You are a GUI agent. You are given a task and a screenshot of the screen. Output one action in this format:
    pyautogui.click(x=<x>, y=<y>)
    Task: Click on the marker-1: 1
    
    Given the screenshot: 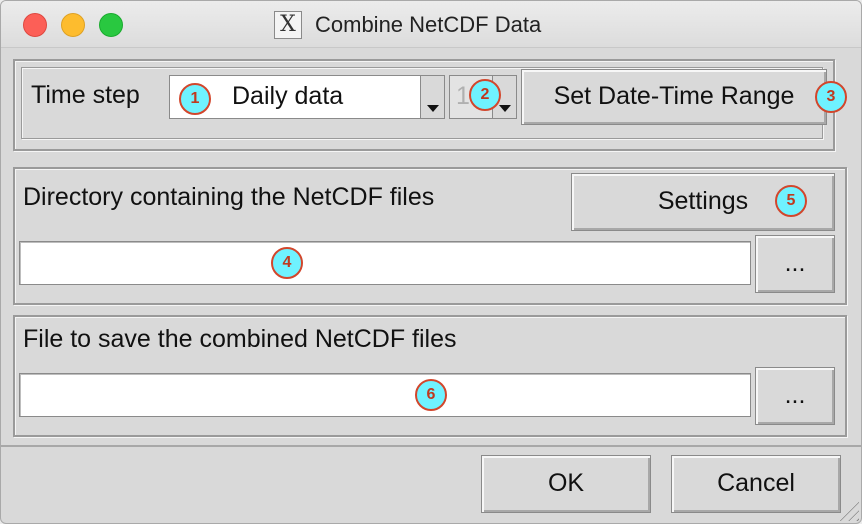 What is the action you would take?
    pyautogui.click(x=195, y=99)
    